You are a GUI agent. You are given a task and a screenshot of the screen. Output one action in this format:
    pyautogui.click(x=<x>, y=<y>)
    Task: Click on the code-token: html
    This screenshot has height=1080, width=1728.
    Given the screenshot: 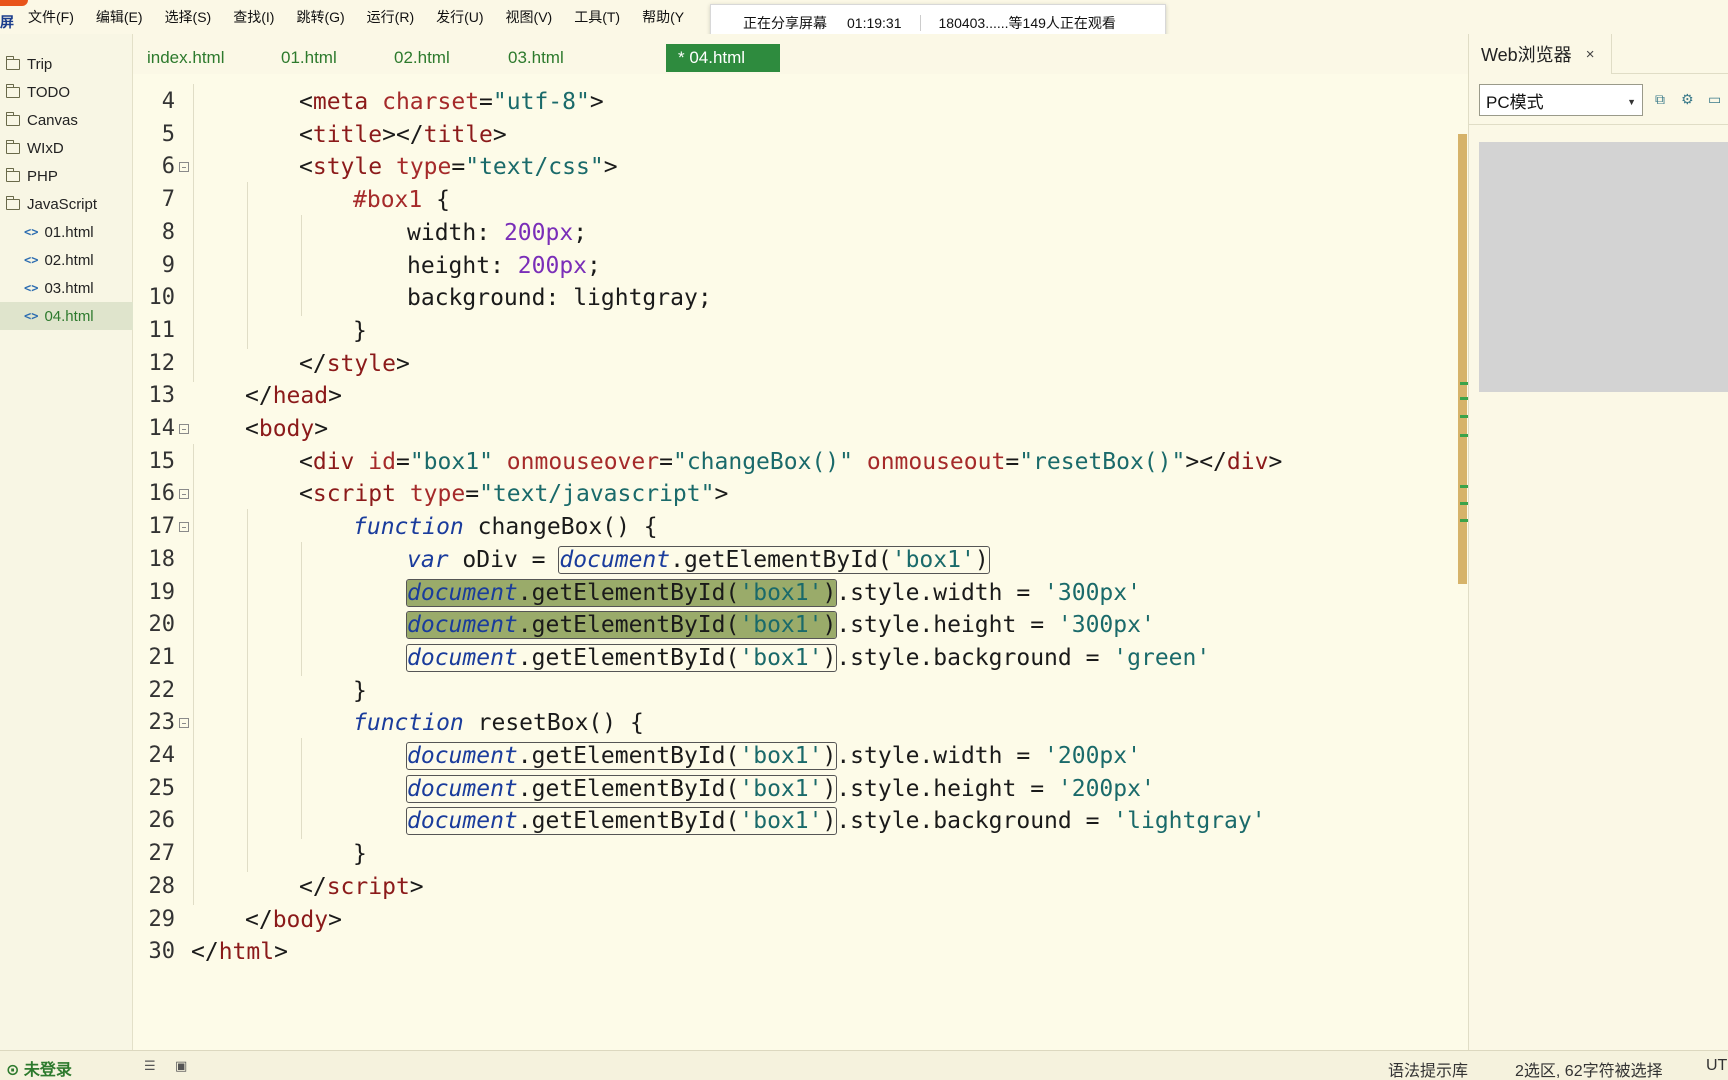 What is the action you would take?
    pyautogui.click(x=246, y=952)
    